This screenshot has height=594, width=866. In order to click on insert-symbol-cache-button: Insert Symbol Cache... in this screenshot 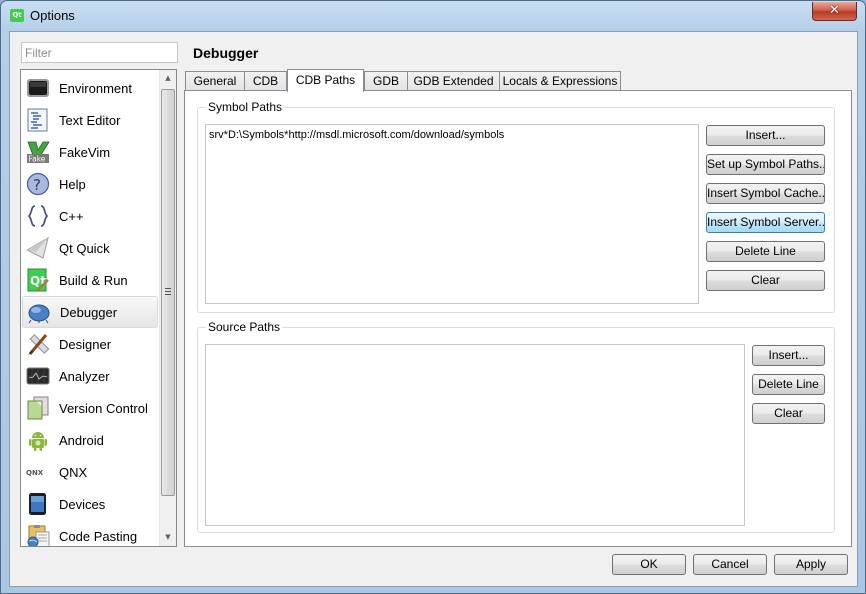, I will do `click(765, 193)`.